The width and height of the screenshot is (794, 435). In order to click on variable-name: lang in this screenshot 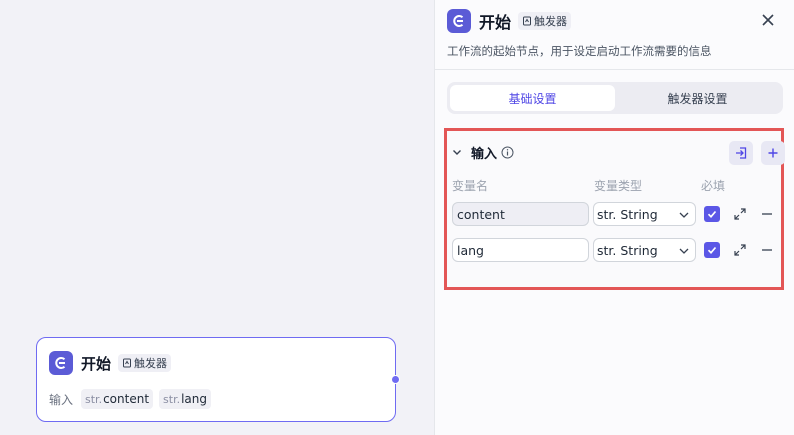, I will do `click(194, 399)`.